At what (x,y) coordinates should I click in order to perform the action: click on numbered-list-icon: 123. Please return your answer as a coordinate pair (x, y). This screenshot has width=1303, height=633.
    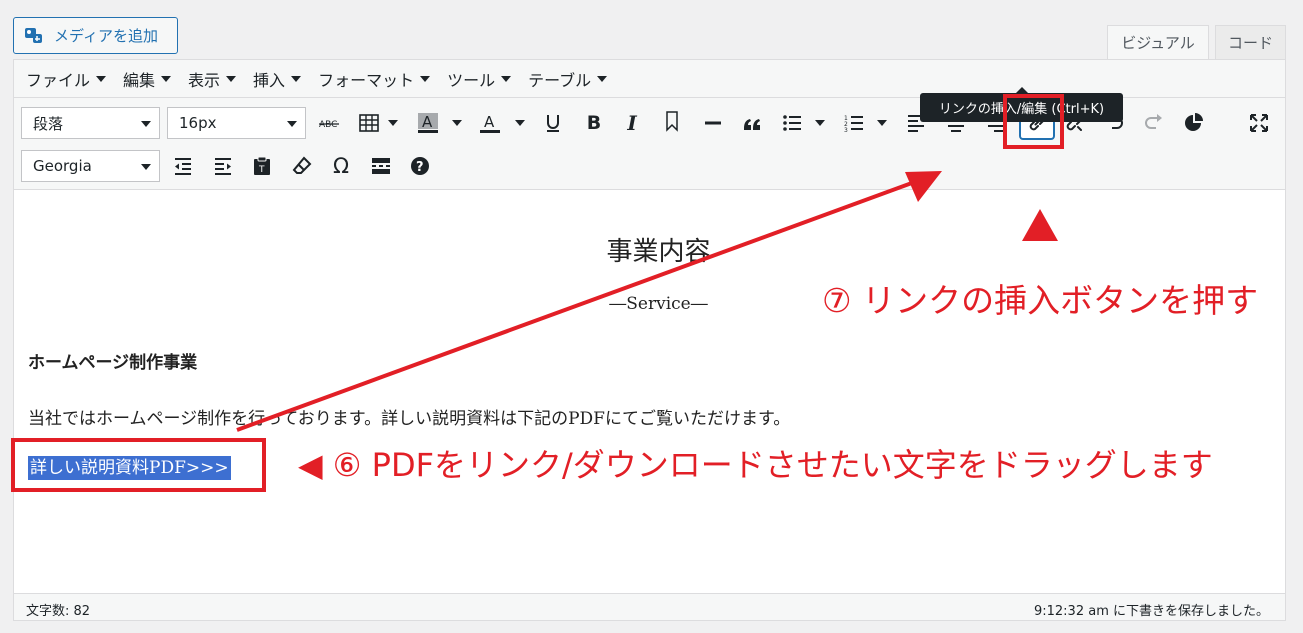
    Looking at the image, I should click on (853, 124).